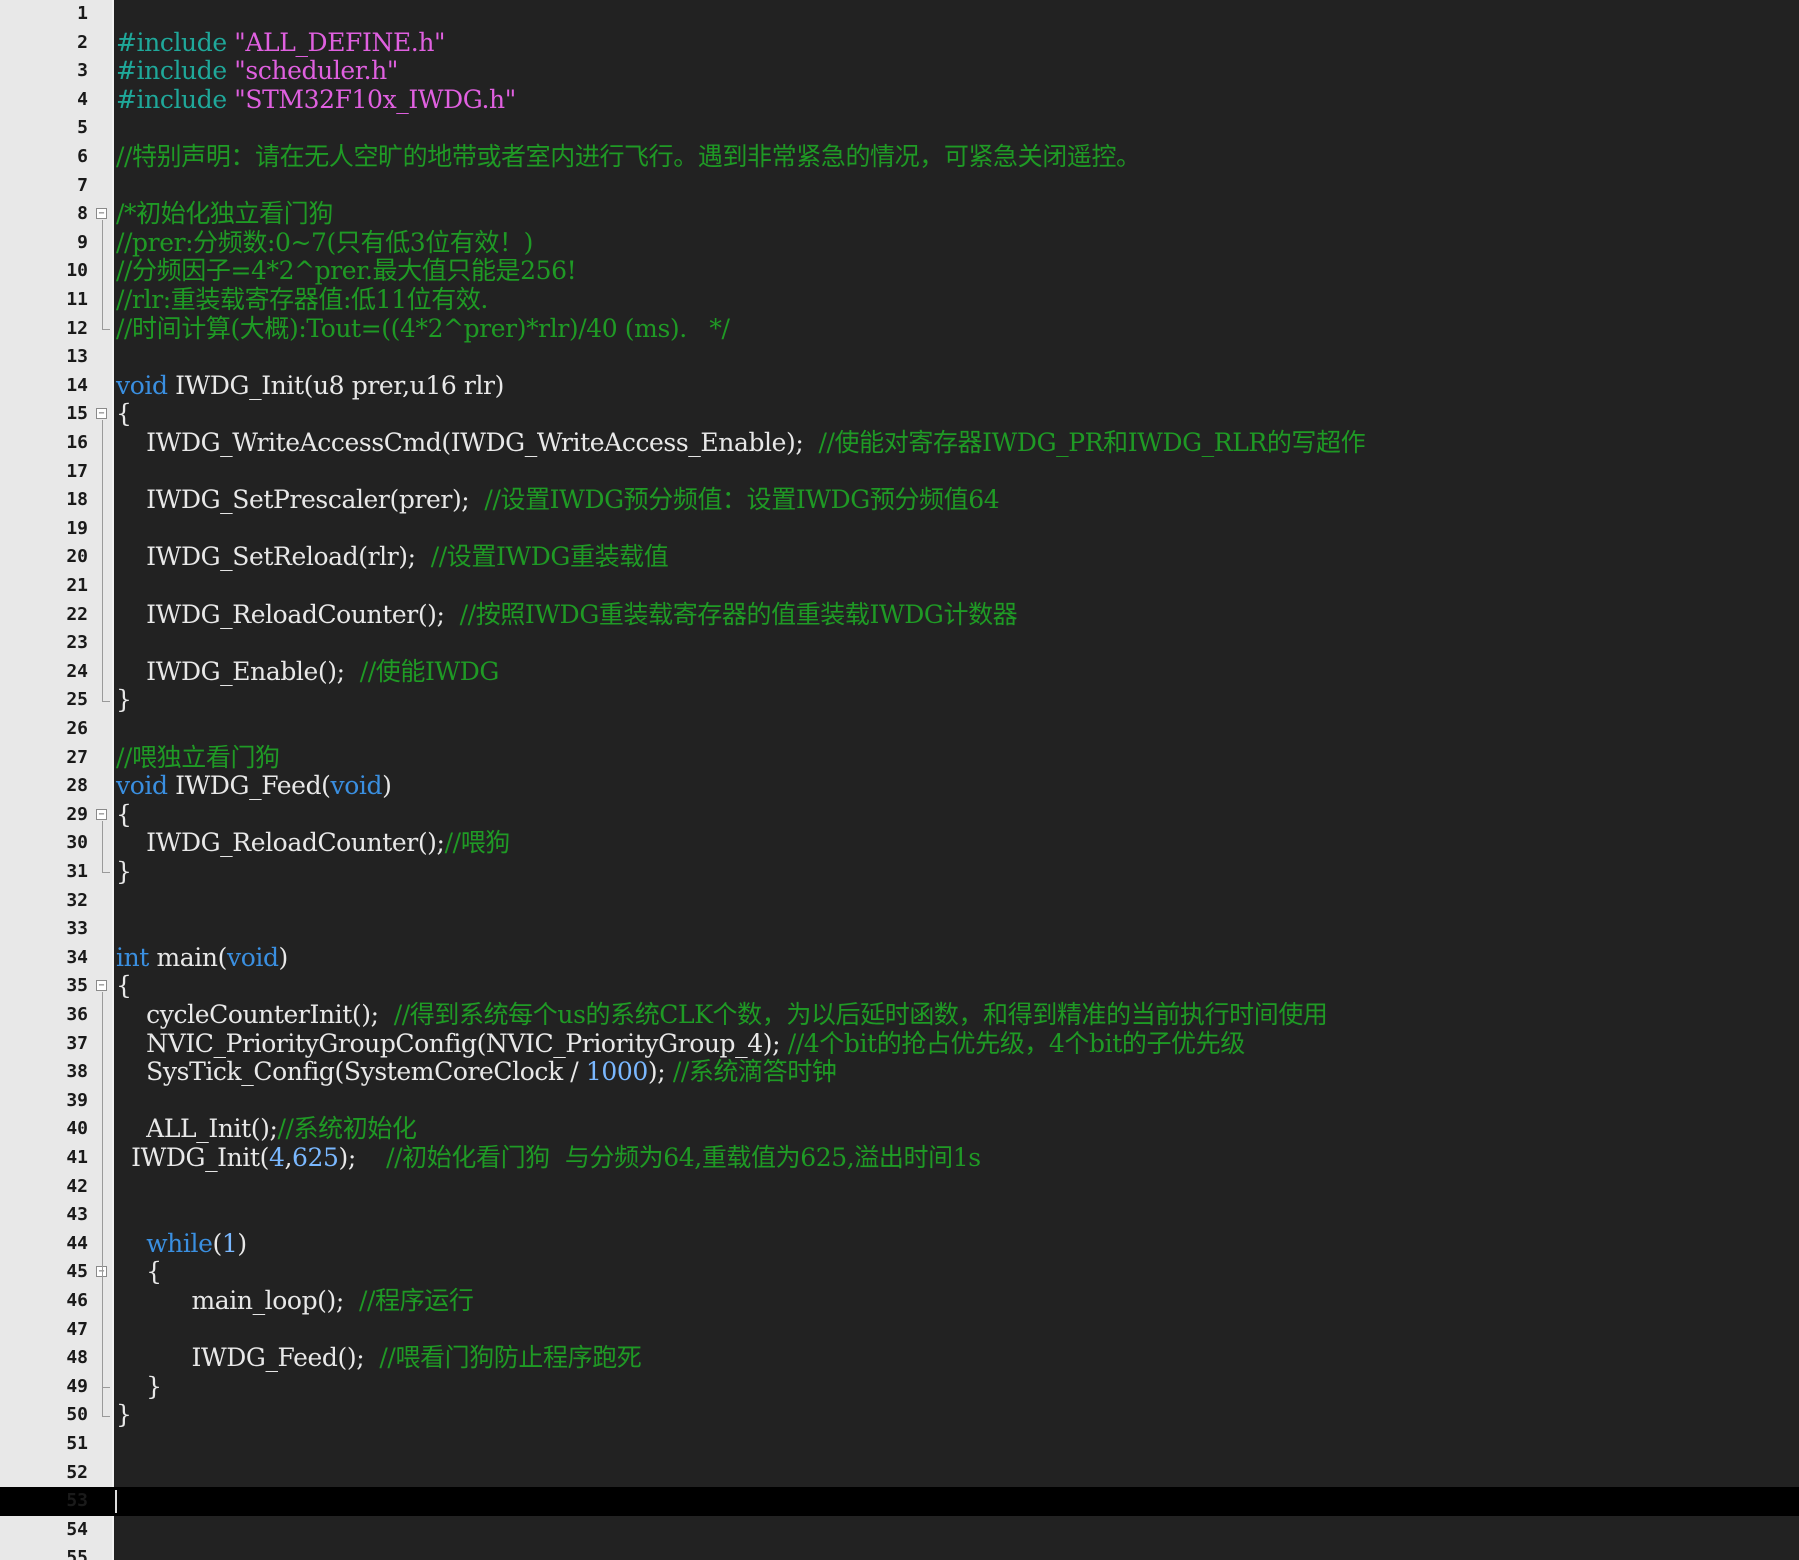 Image resolution: width=1799 pixels, height=1560 pixels. Describe the element at coordinates (899, 71) in the screenshot. I see `code-line: 3 #include "scheduler.h"` at that location.